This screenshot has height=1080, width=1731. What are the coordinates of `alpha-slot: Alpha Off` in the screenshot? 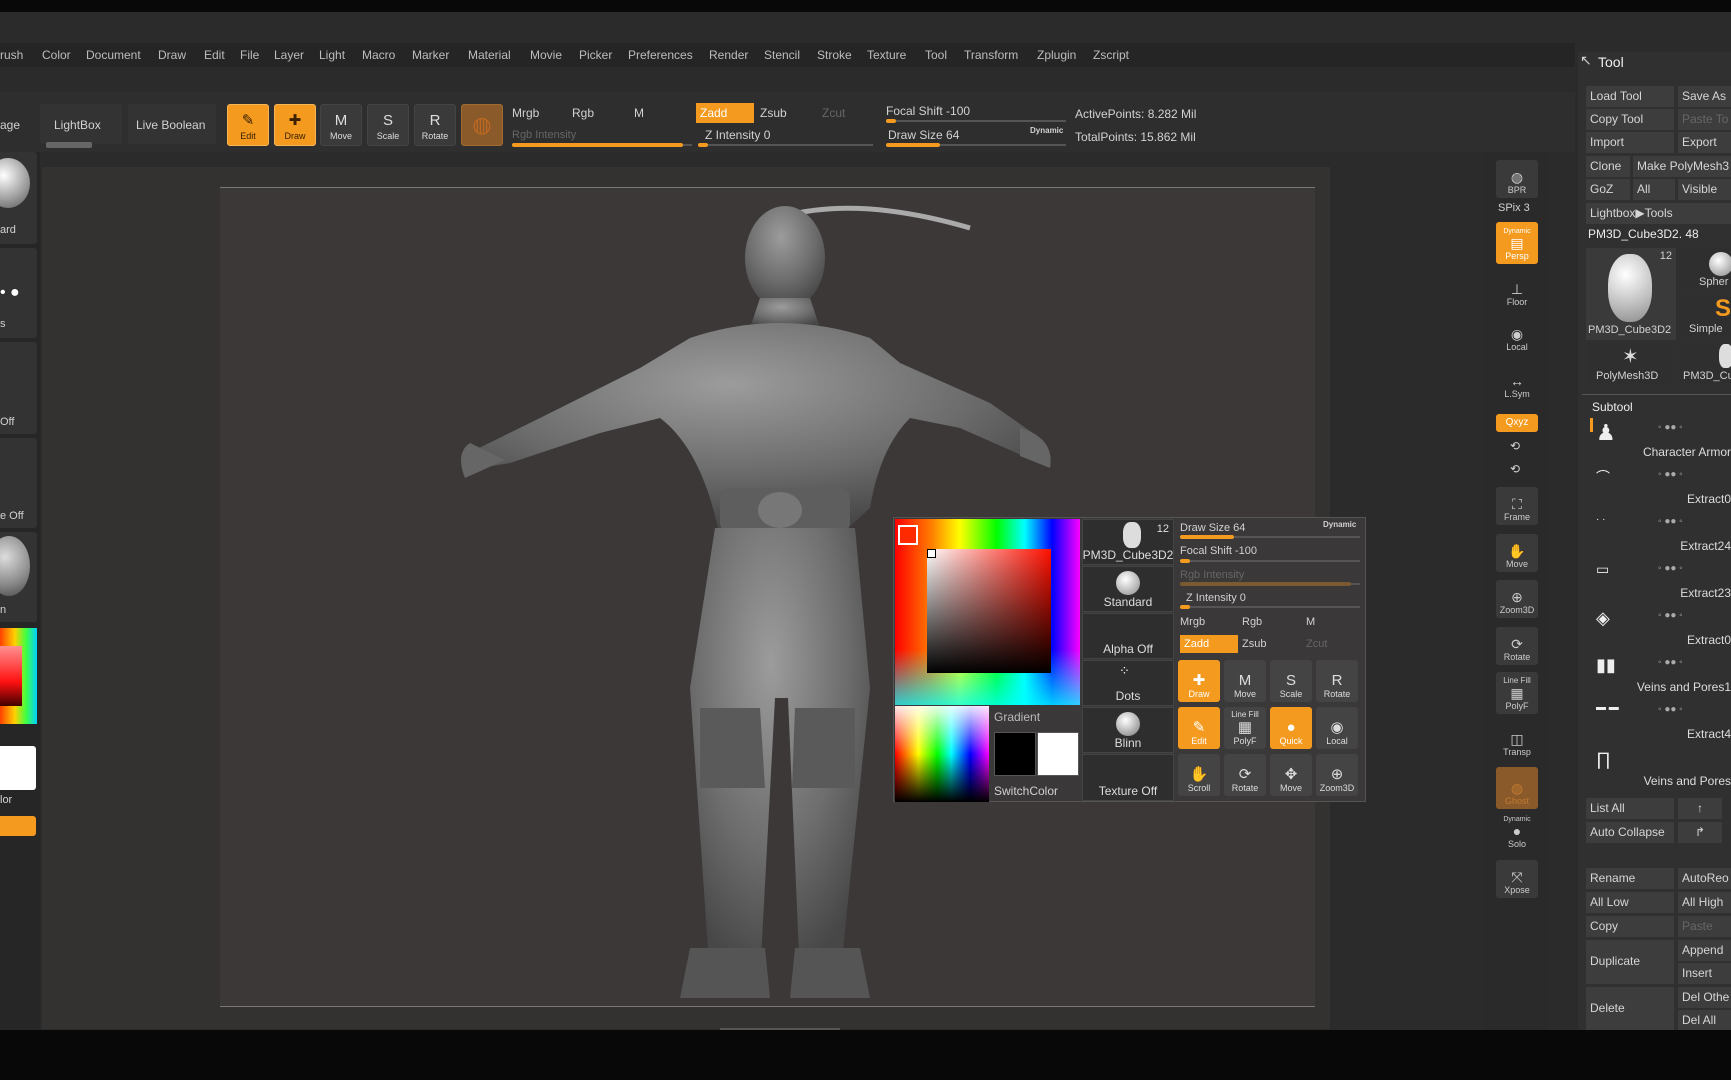 It's located at (1128, 636).